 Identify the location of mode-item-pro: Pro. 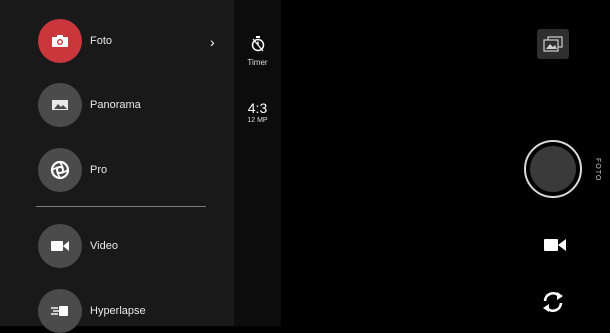
(72, 170).